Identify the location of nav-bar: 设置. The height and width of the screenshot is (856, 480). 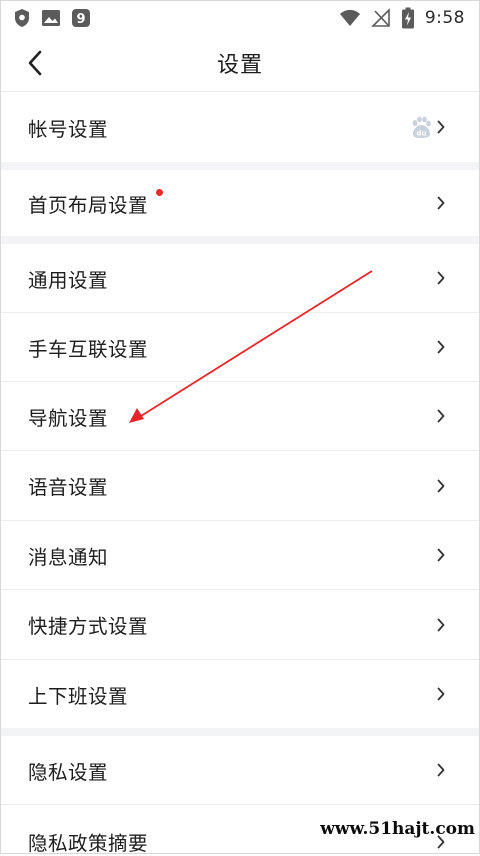
(240, 63).